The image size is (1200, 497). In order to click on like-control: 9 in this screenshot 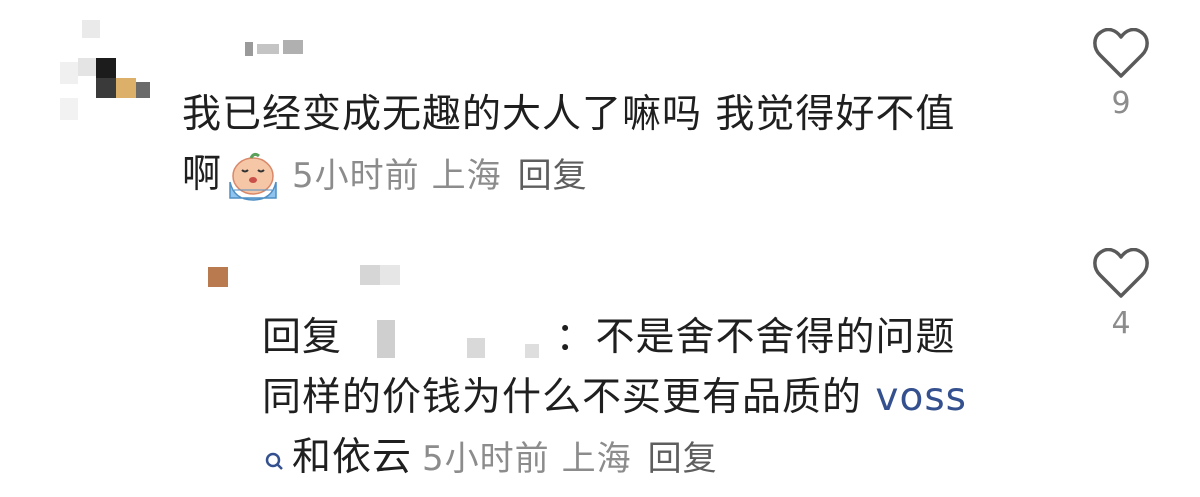, I will do `click(1121, 74)`.